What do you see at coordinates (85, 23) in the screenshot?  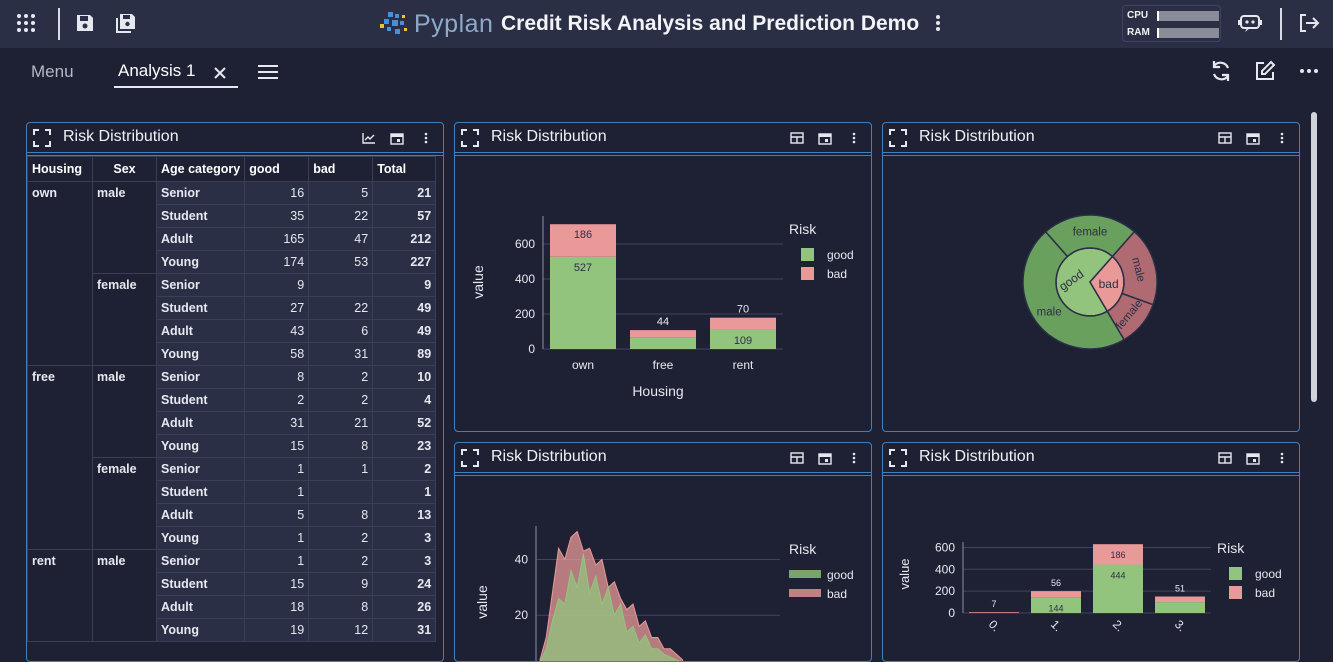 I see `save-icon` at bounding box center [85, 23].